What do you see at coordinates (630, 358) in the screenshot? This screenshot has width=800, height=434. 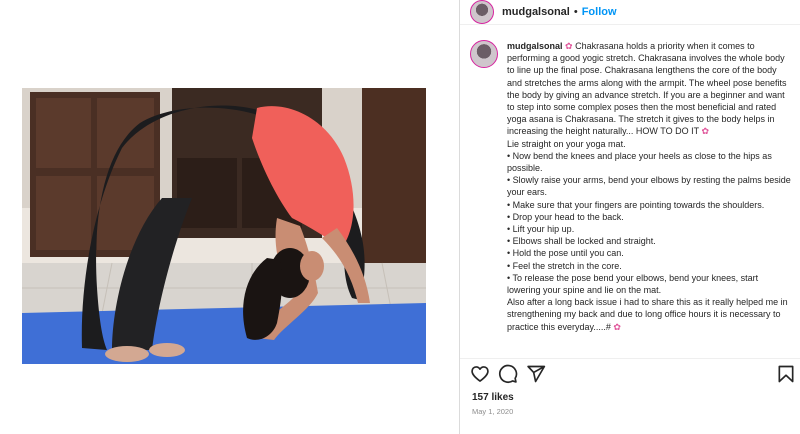 I see `actions-divider` at bounding box center [630, 358].